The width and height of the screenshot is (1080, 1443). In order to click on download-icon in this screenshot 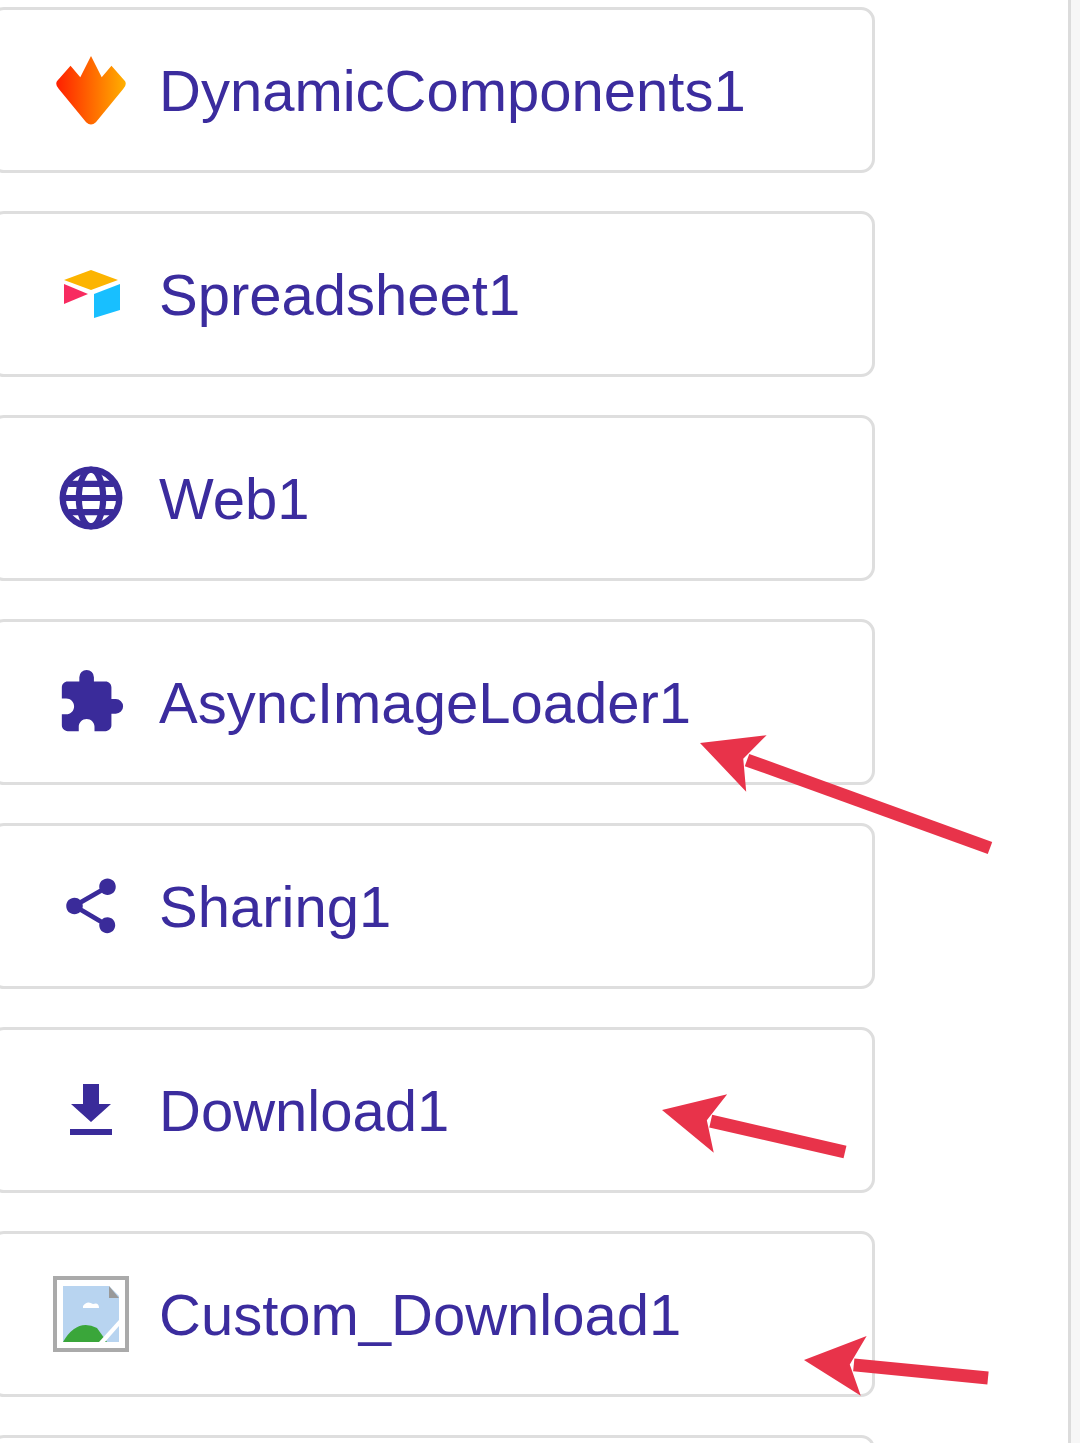, I will do `click(91, 1110)`.